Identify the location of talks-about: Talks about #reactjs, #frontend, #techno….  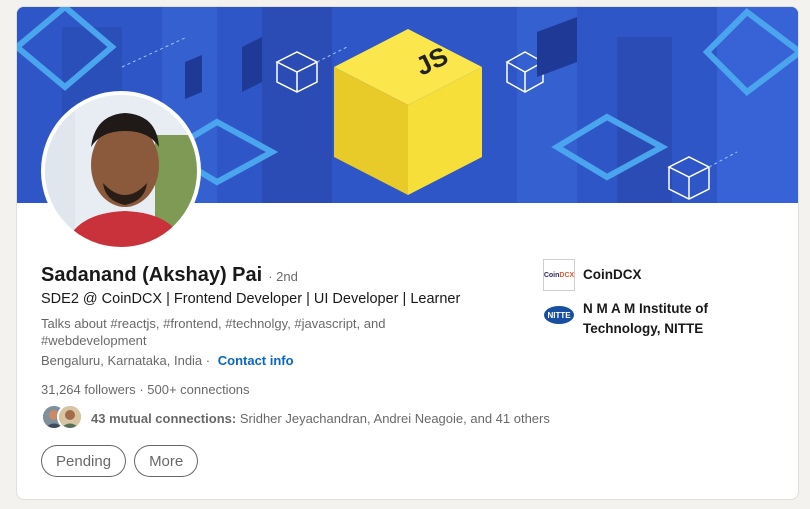
(213, 332).